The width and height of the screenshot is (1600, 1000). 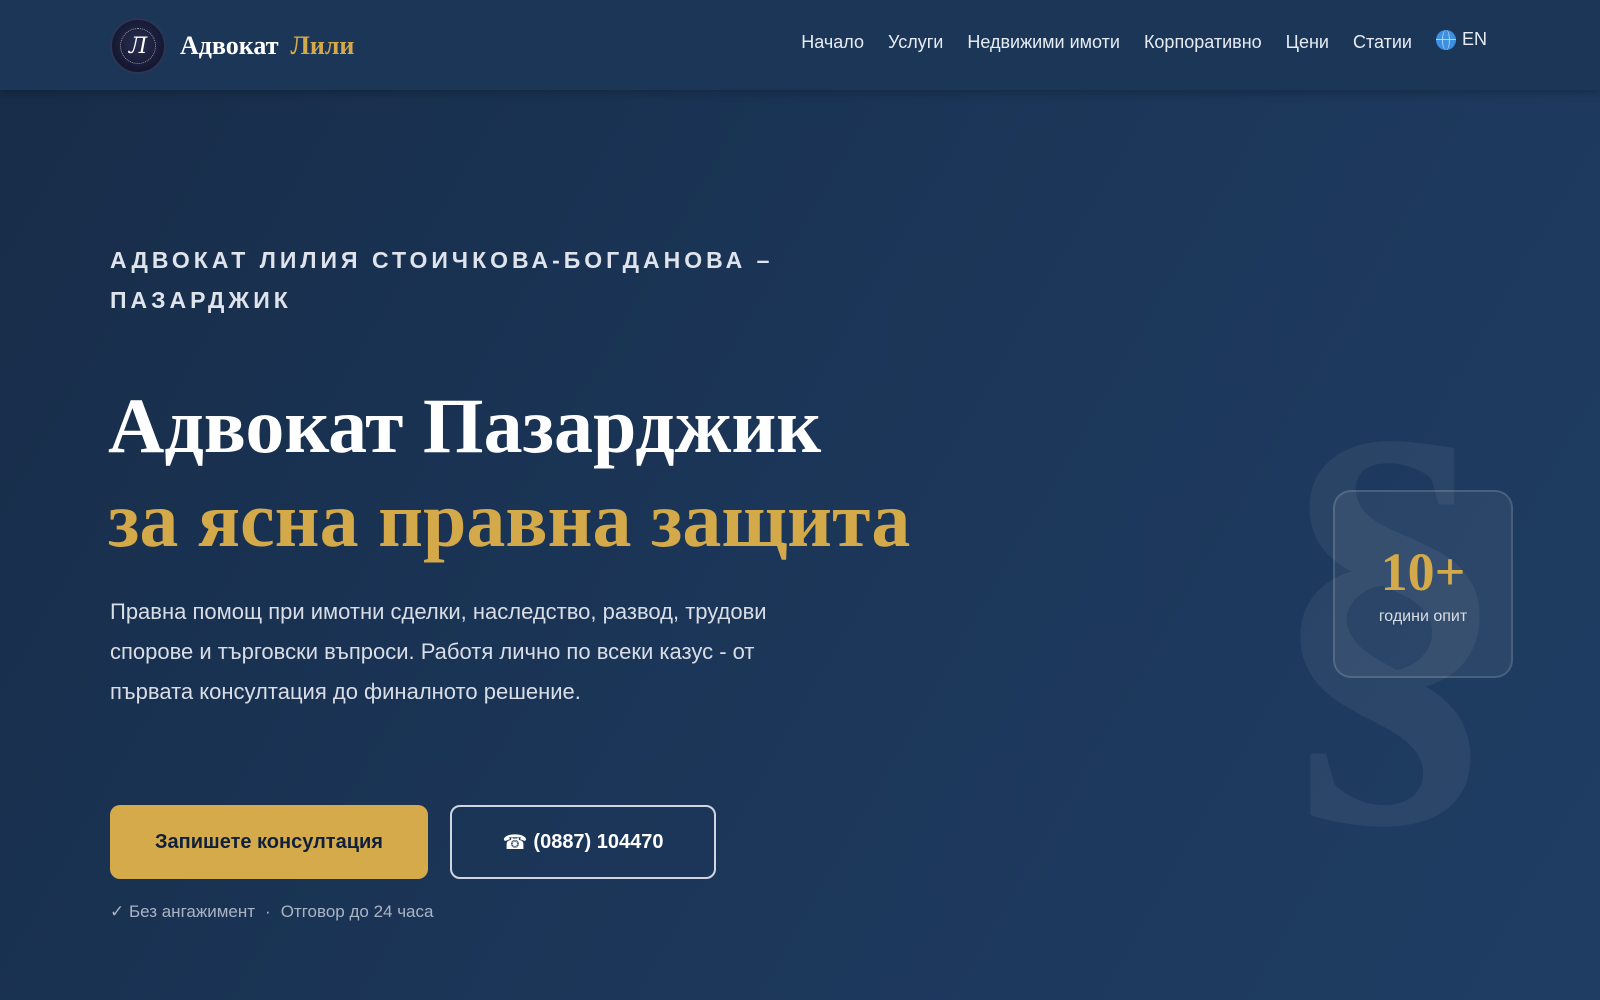 What do you see at coordinates (598, 841) in the screenshot?
I see `phone-number: (0887) 104470` at bounding box center [598, 841].